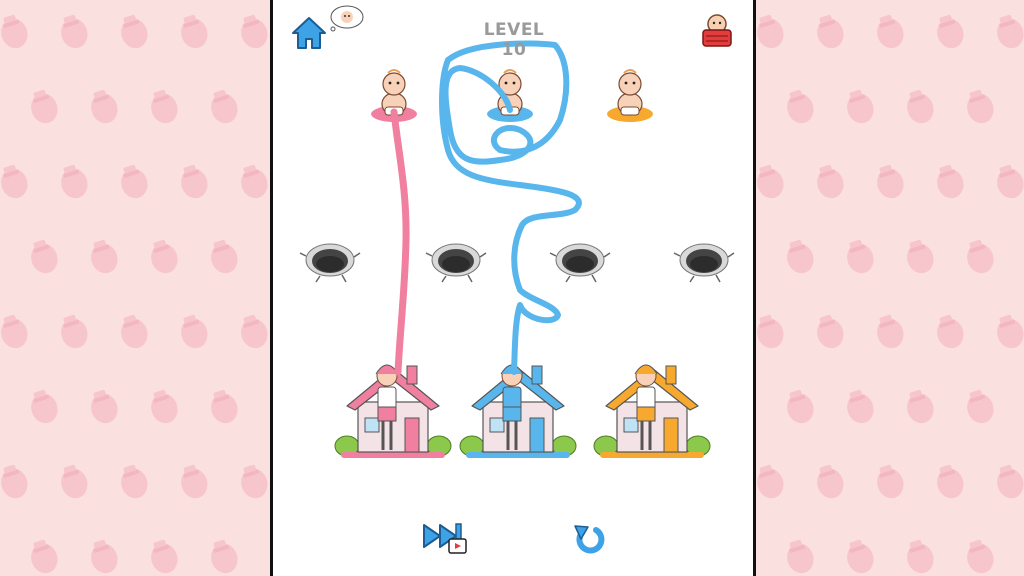 The image size is (1024, 576). Describe the element at coordinates (445, 538) in the screenshot. I see `skip-video-button` at that location.